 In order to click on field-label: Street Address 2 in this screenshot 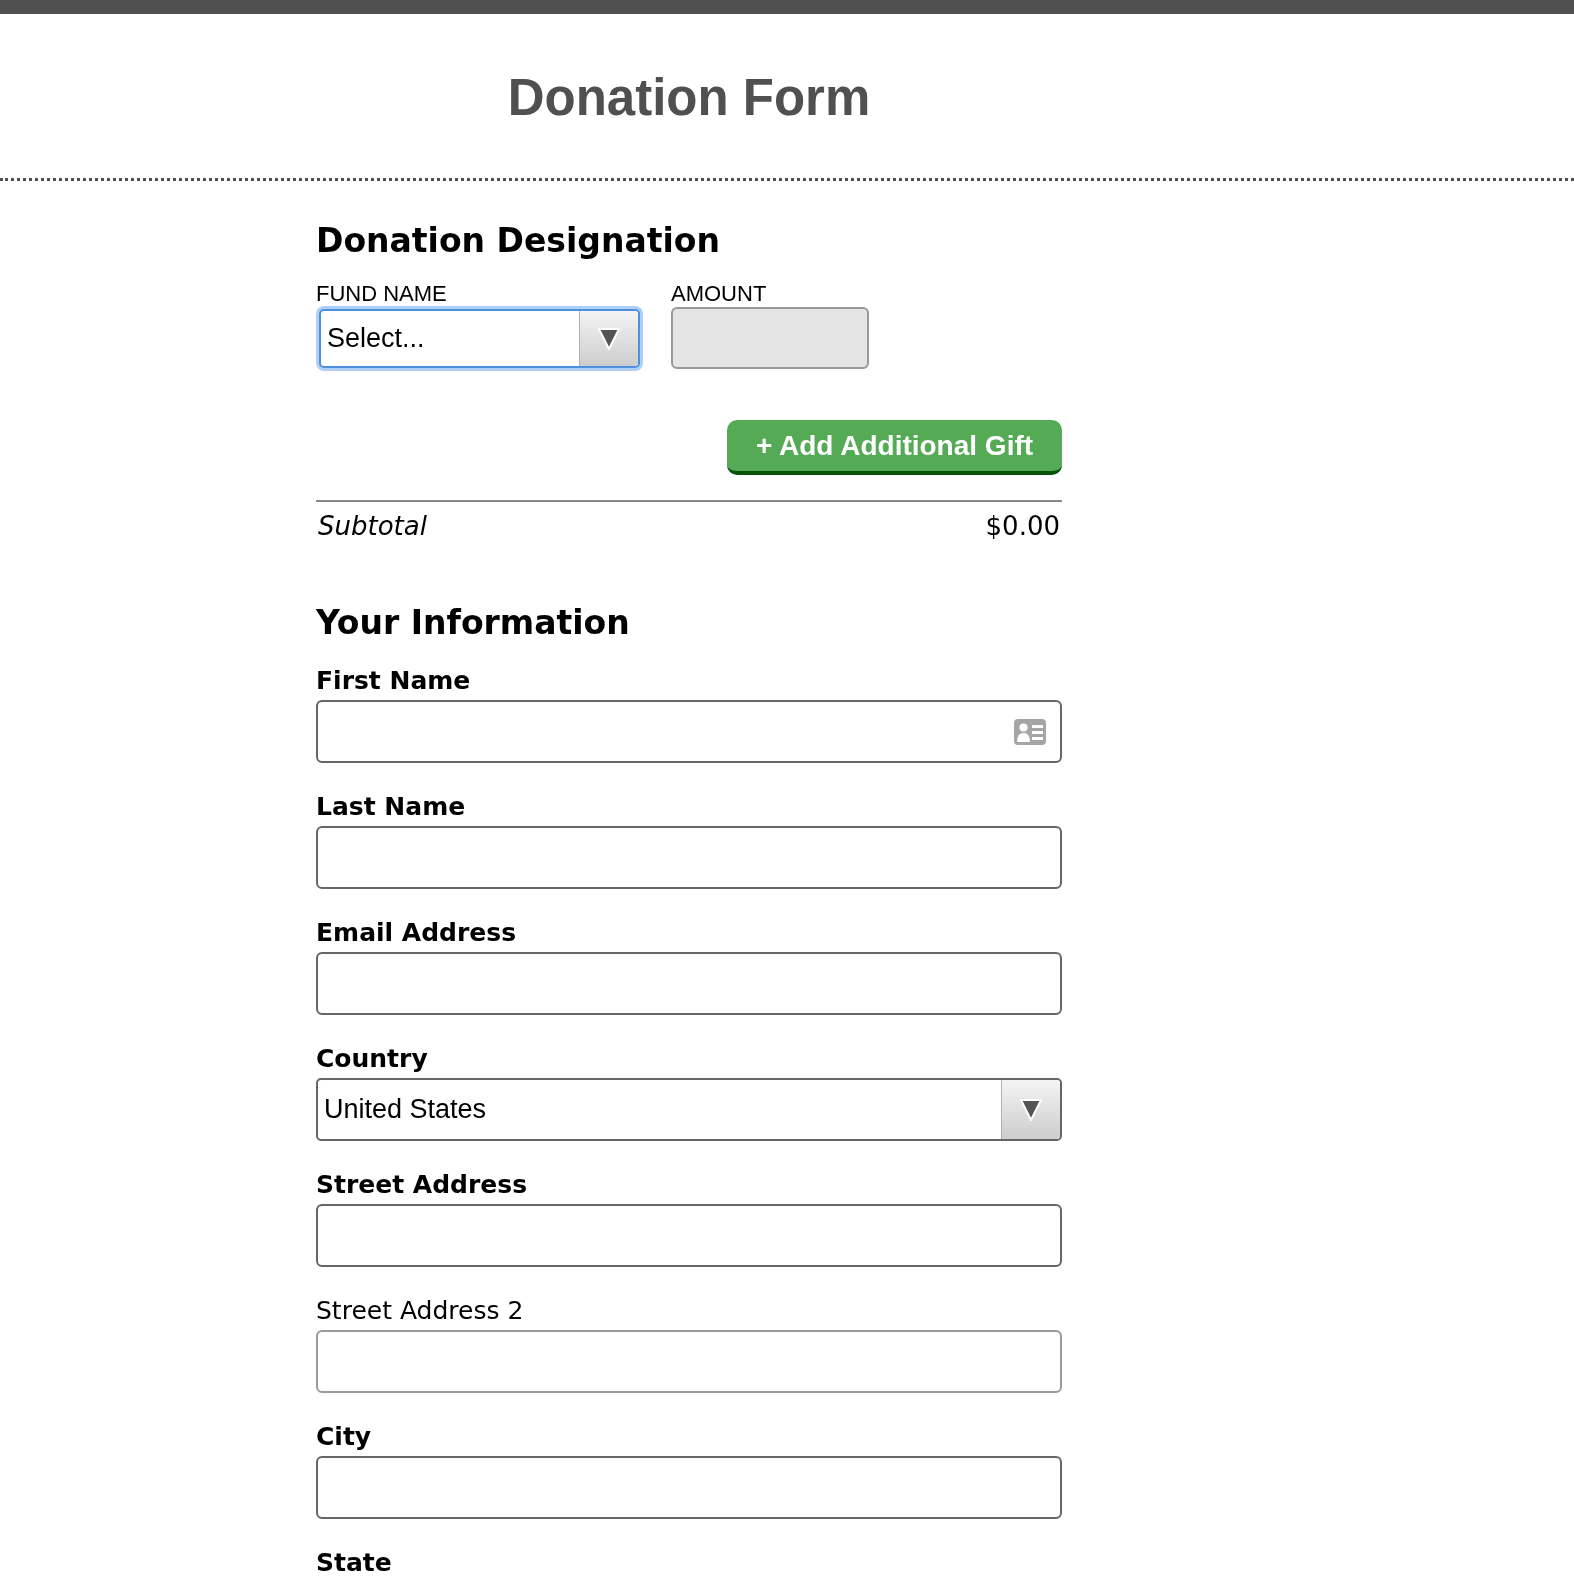, I will do `click(420, 1311)`.